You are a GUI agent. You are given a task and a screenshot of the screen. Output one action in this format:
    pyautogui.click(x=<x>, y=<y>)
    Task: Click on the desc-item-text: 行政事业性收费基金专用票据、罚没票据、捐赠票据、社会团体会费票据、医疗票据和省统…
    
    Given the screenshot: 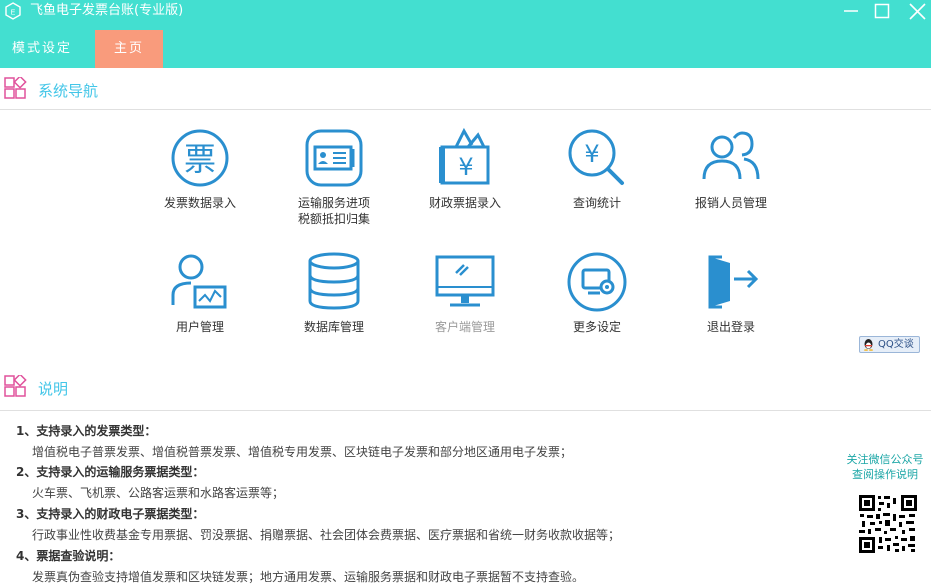 What is the action you would take?
    pyautogui.click(x=326, y=535)
    